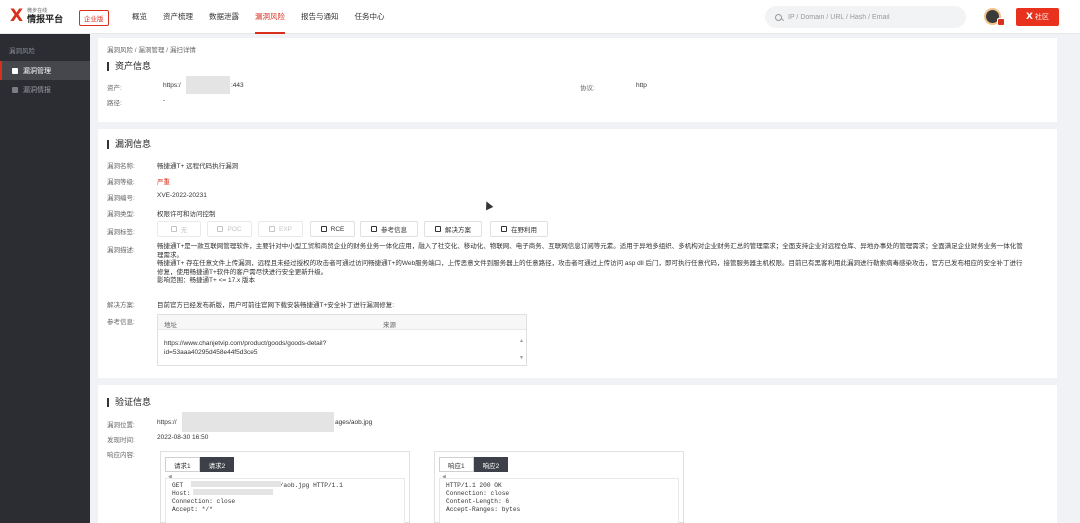  I want to click on request-tabs: 请求1 请求2, so click(200, 464).